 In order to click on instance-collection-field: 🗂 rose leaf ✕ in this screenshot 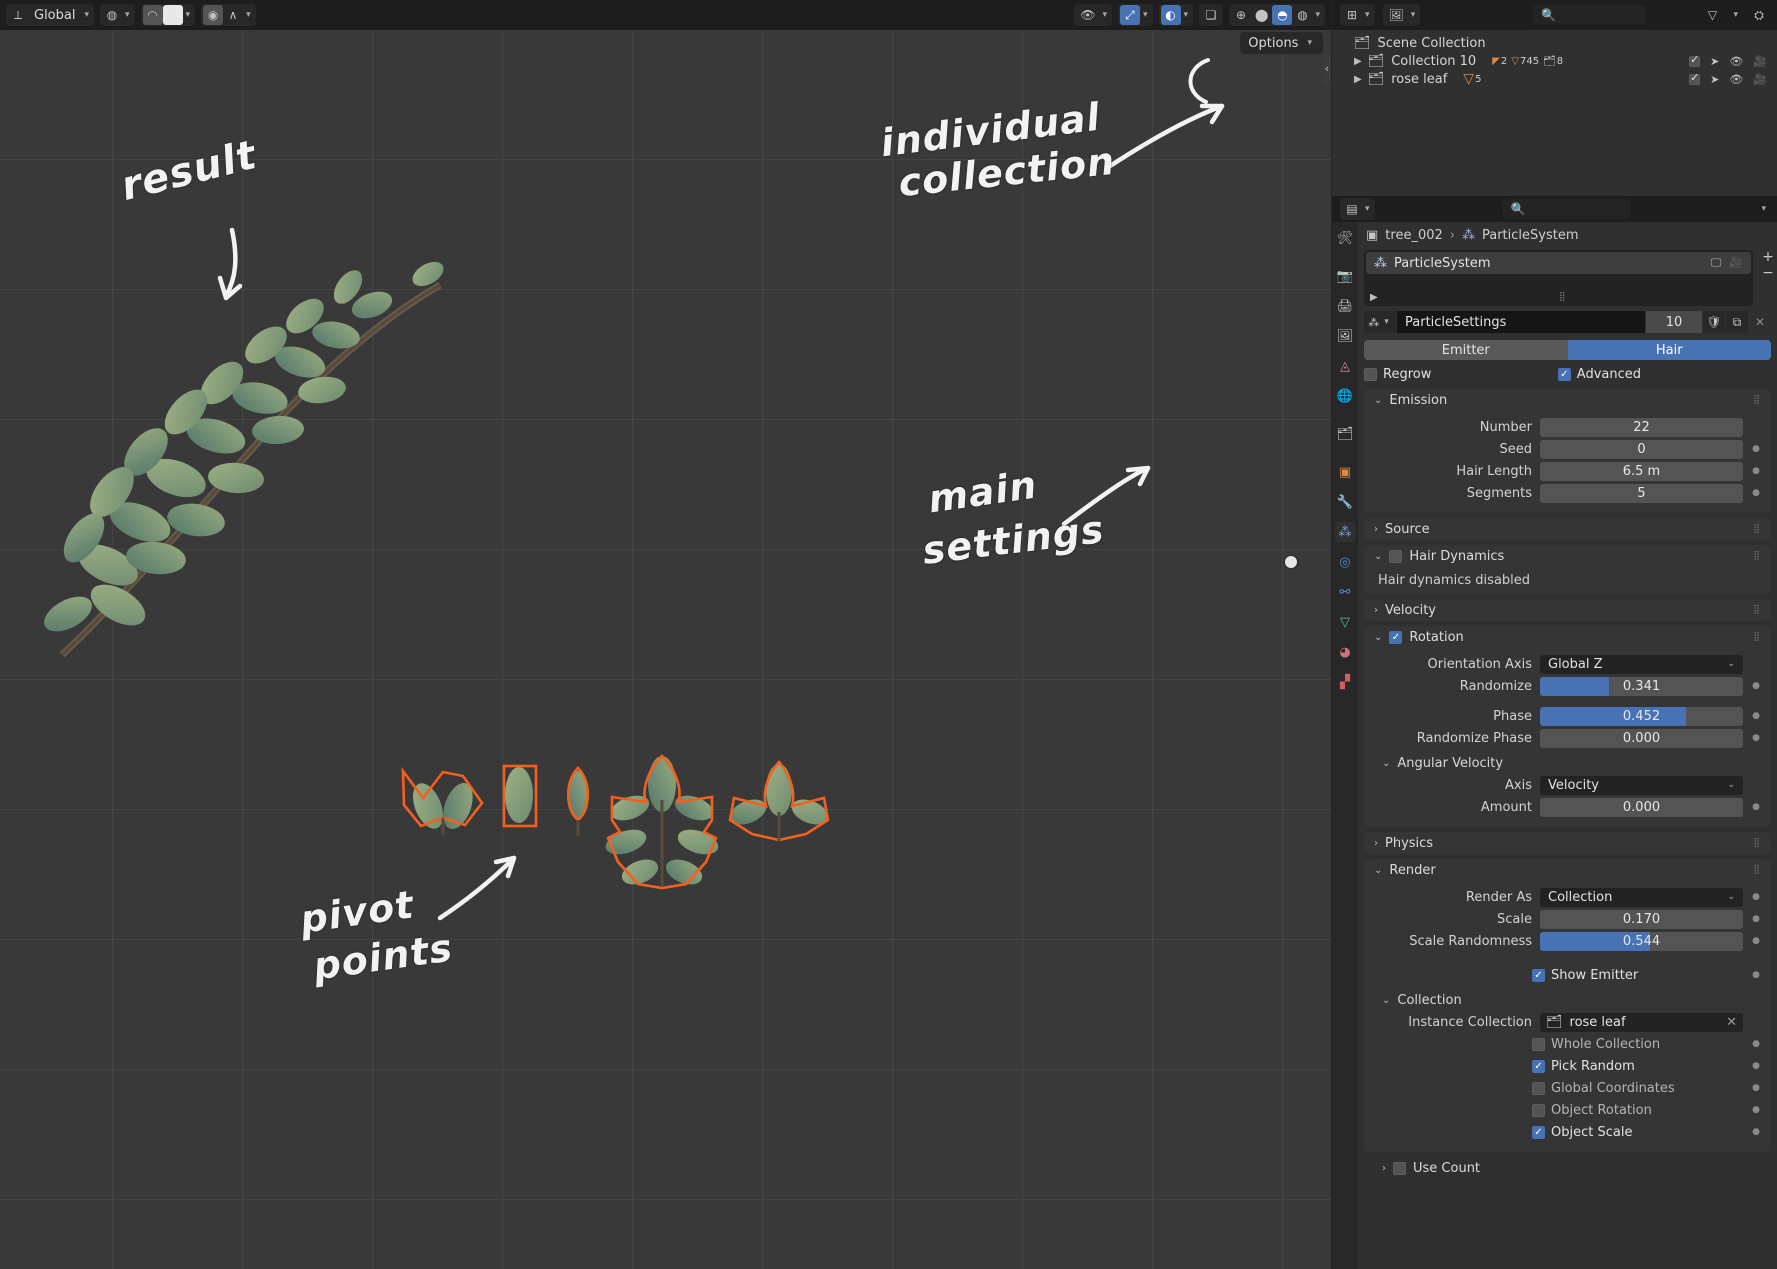, I will do `click(1641, 1022)`.